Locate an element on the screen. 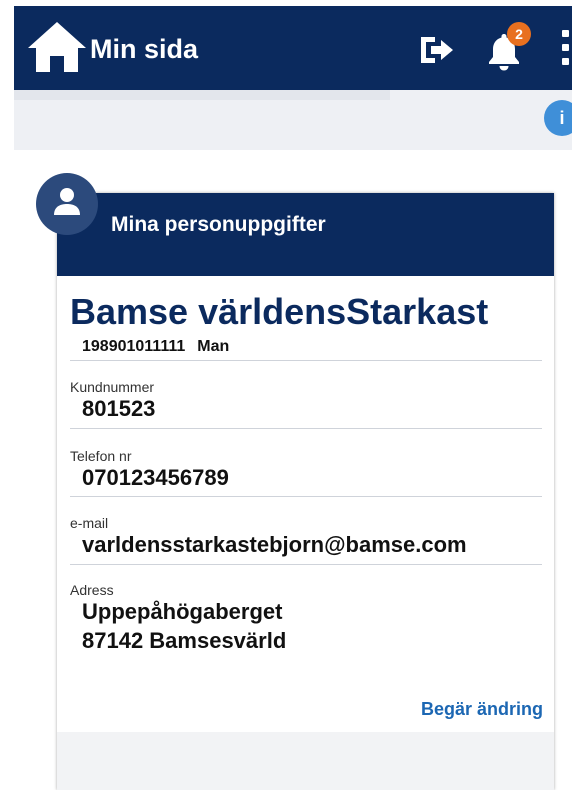  avatar is located at coordinates (67, 204).